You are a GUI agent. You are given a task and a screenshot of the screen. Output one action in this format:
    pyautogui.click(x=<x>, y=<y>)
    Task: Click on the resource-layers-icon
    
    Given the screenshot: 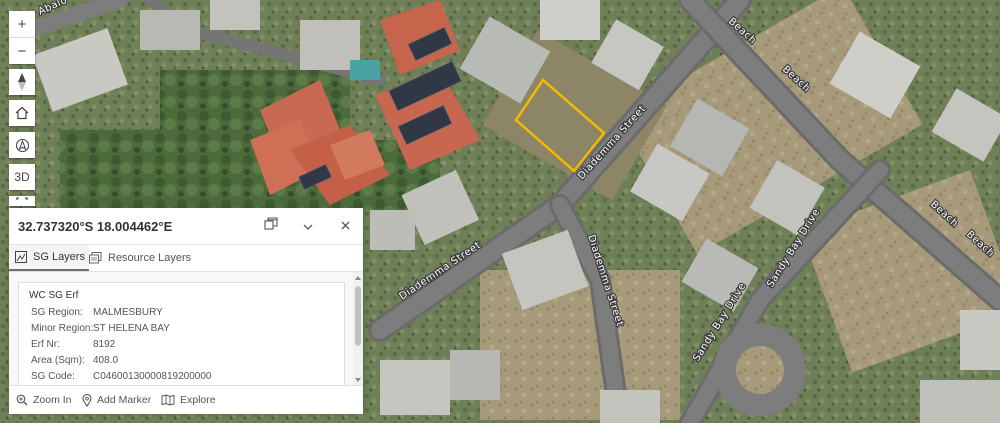 What is the action you would take?
    pyautogui.click(x=95, y=258)
    